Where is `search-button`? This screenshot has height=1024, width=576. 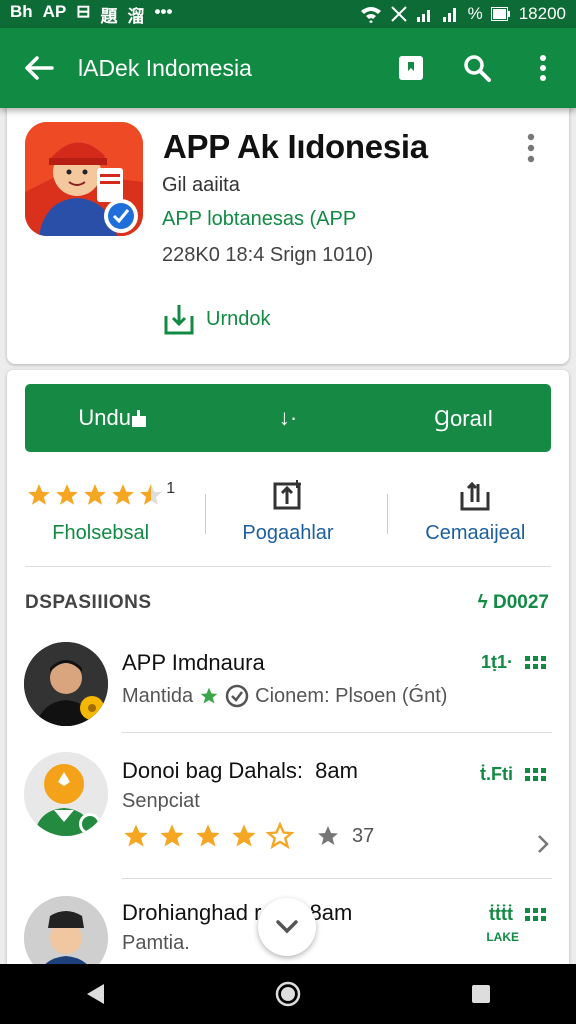
search-button is located at coordinates (477, 68).